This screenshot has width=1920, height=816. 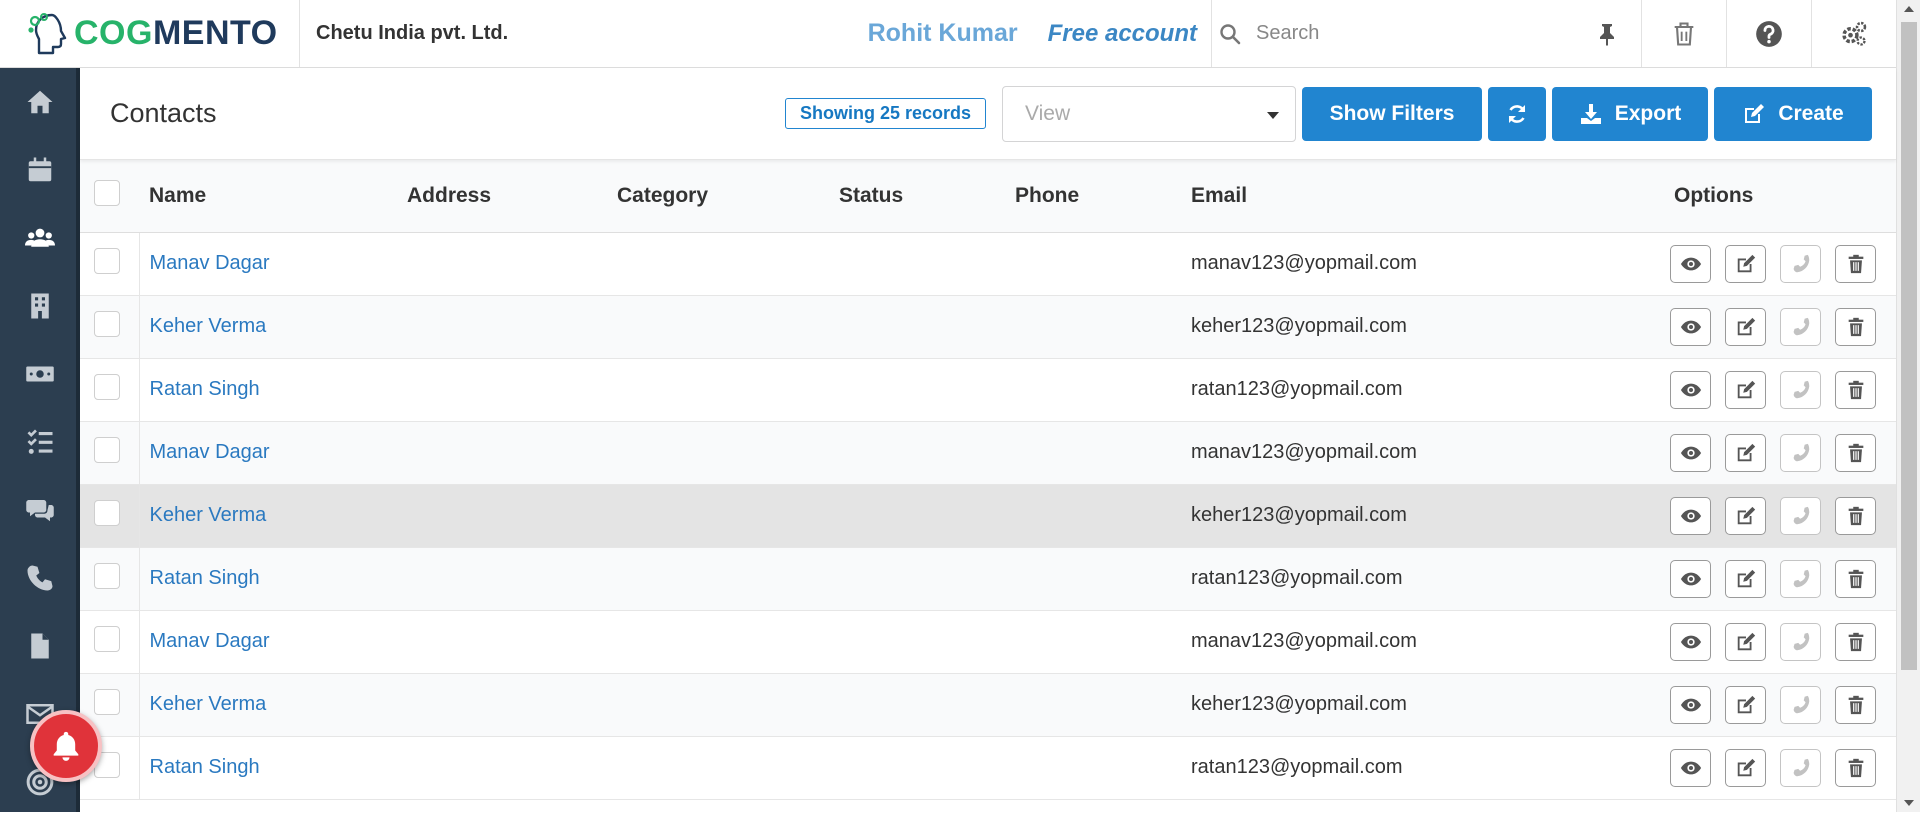 I want to click on select-all-checkbox, so click(x=107, y=192).